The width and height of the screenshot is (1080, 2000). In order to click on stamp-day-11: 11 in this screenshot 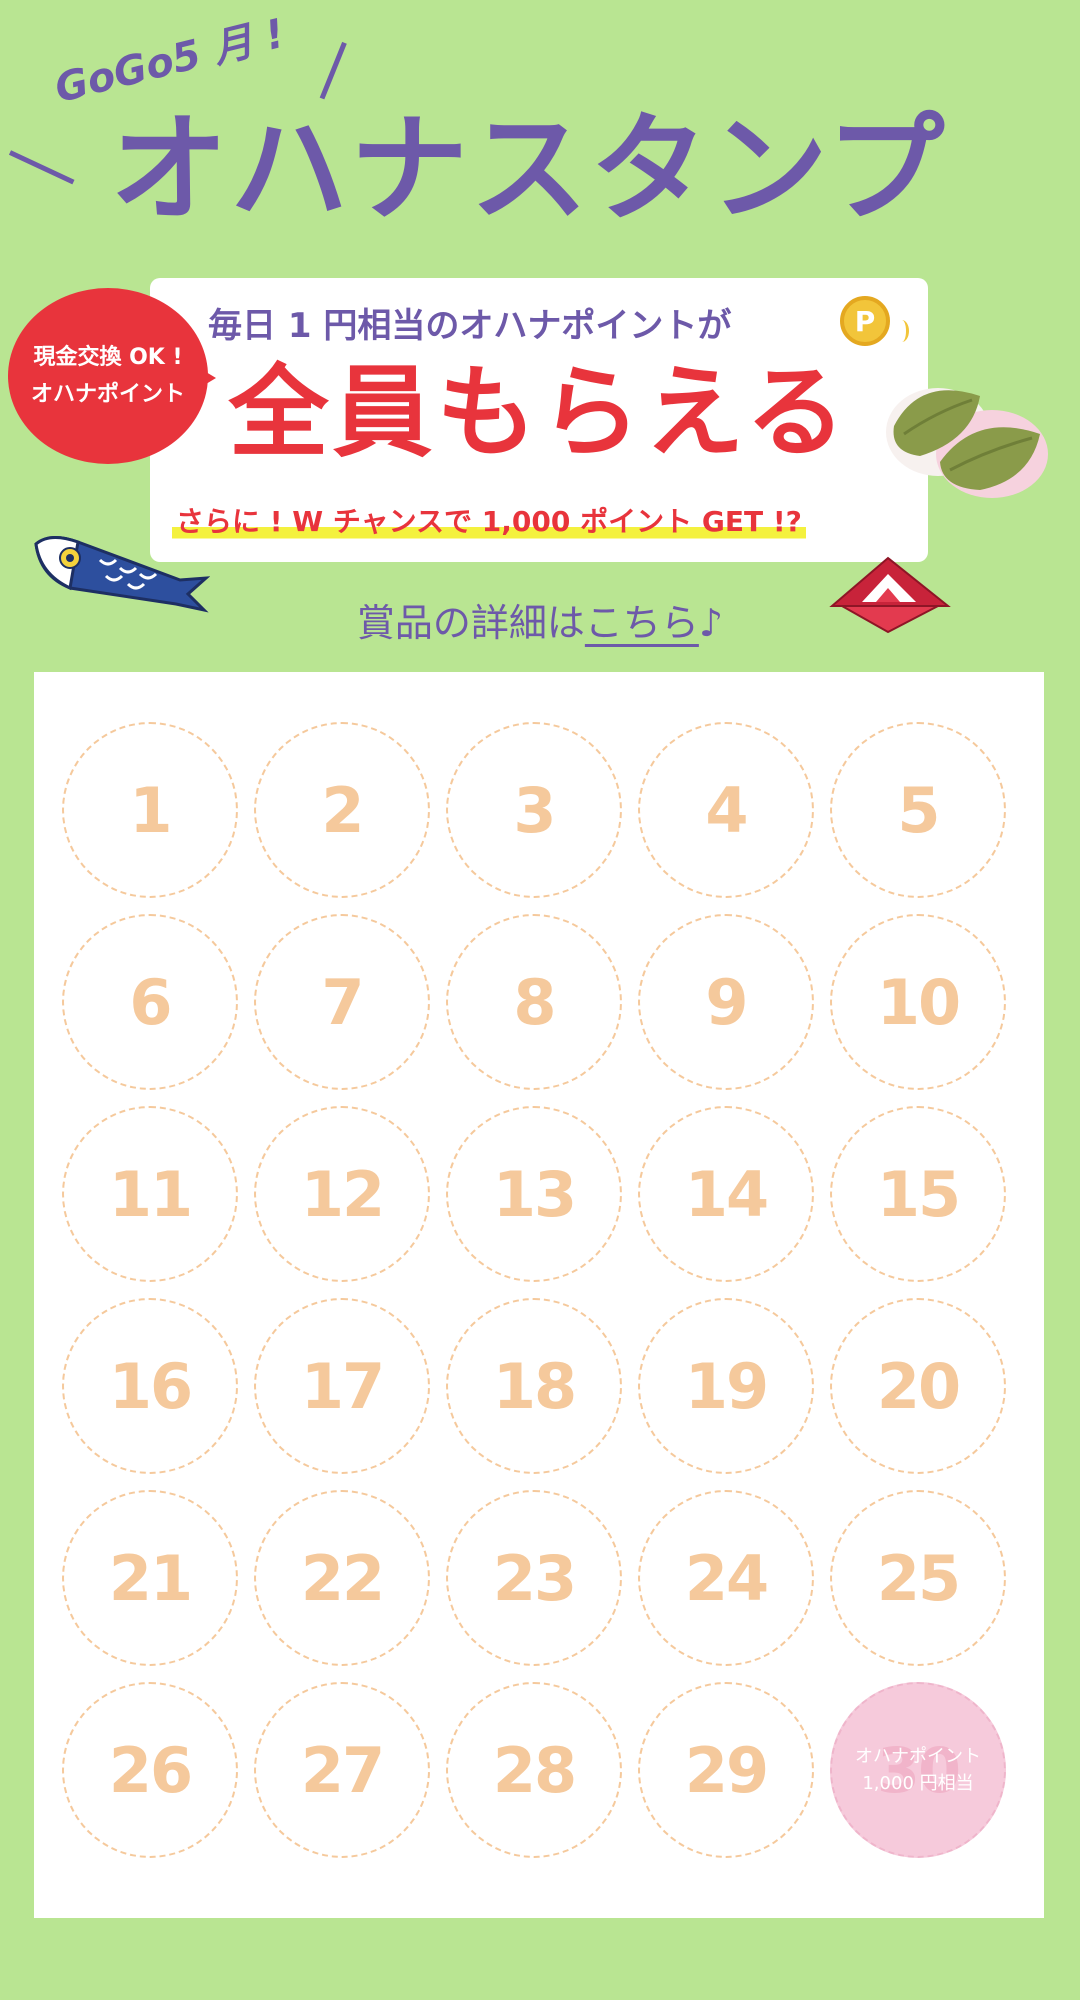, I will do `click(150, 1194)`.